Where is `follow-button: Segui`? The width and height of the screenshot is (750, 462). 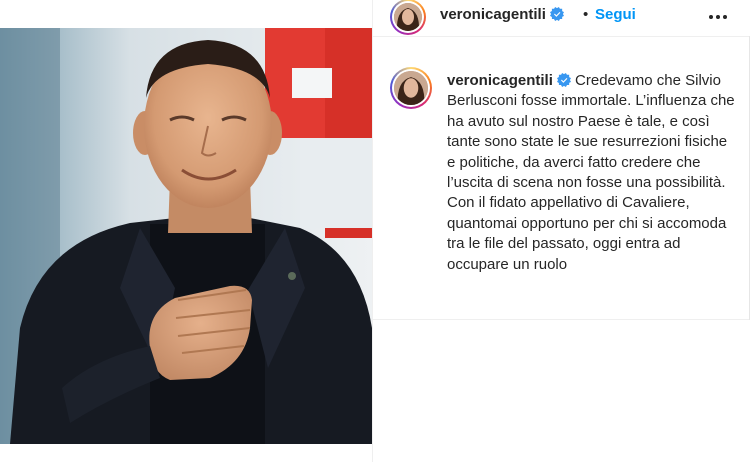 follow-button: Segui is located at coordinates (615, 14).